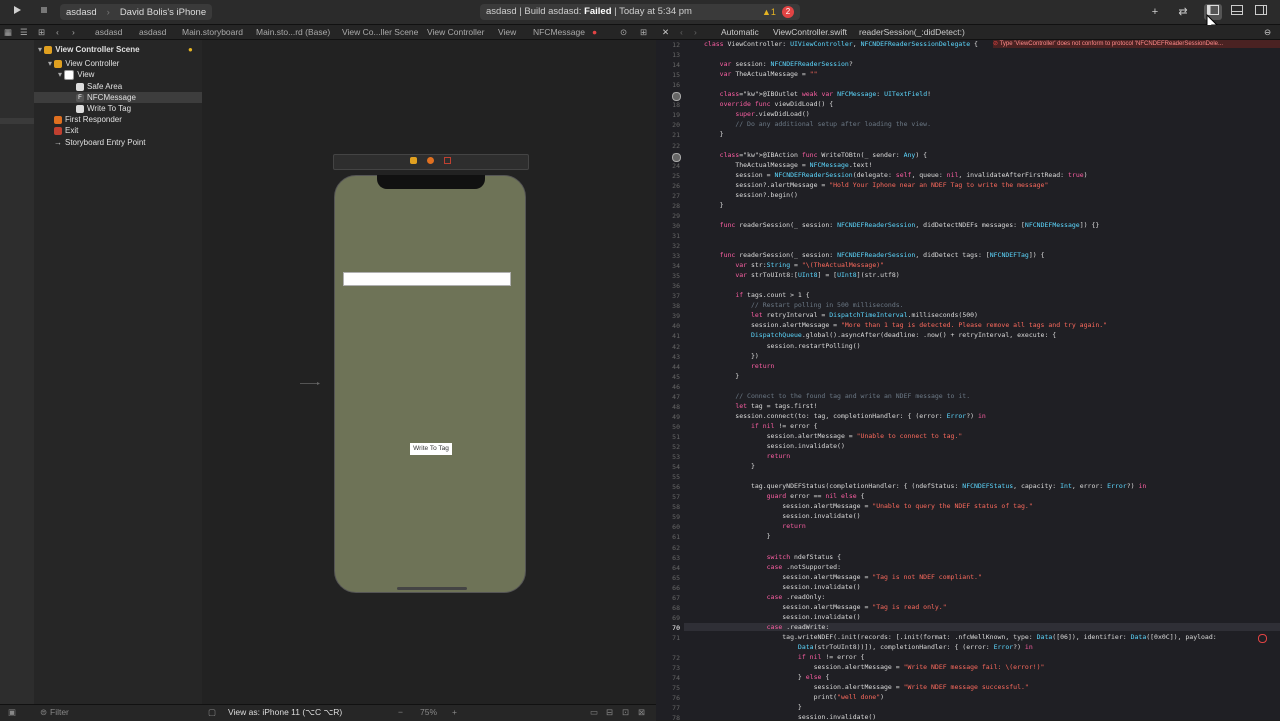  Describe the element at coordinates (212, 712) in the screenshot. I see `toggle-outline-icon: ▢` at that location.